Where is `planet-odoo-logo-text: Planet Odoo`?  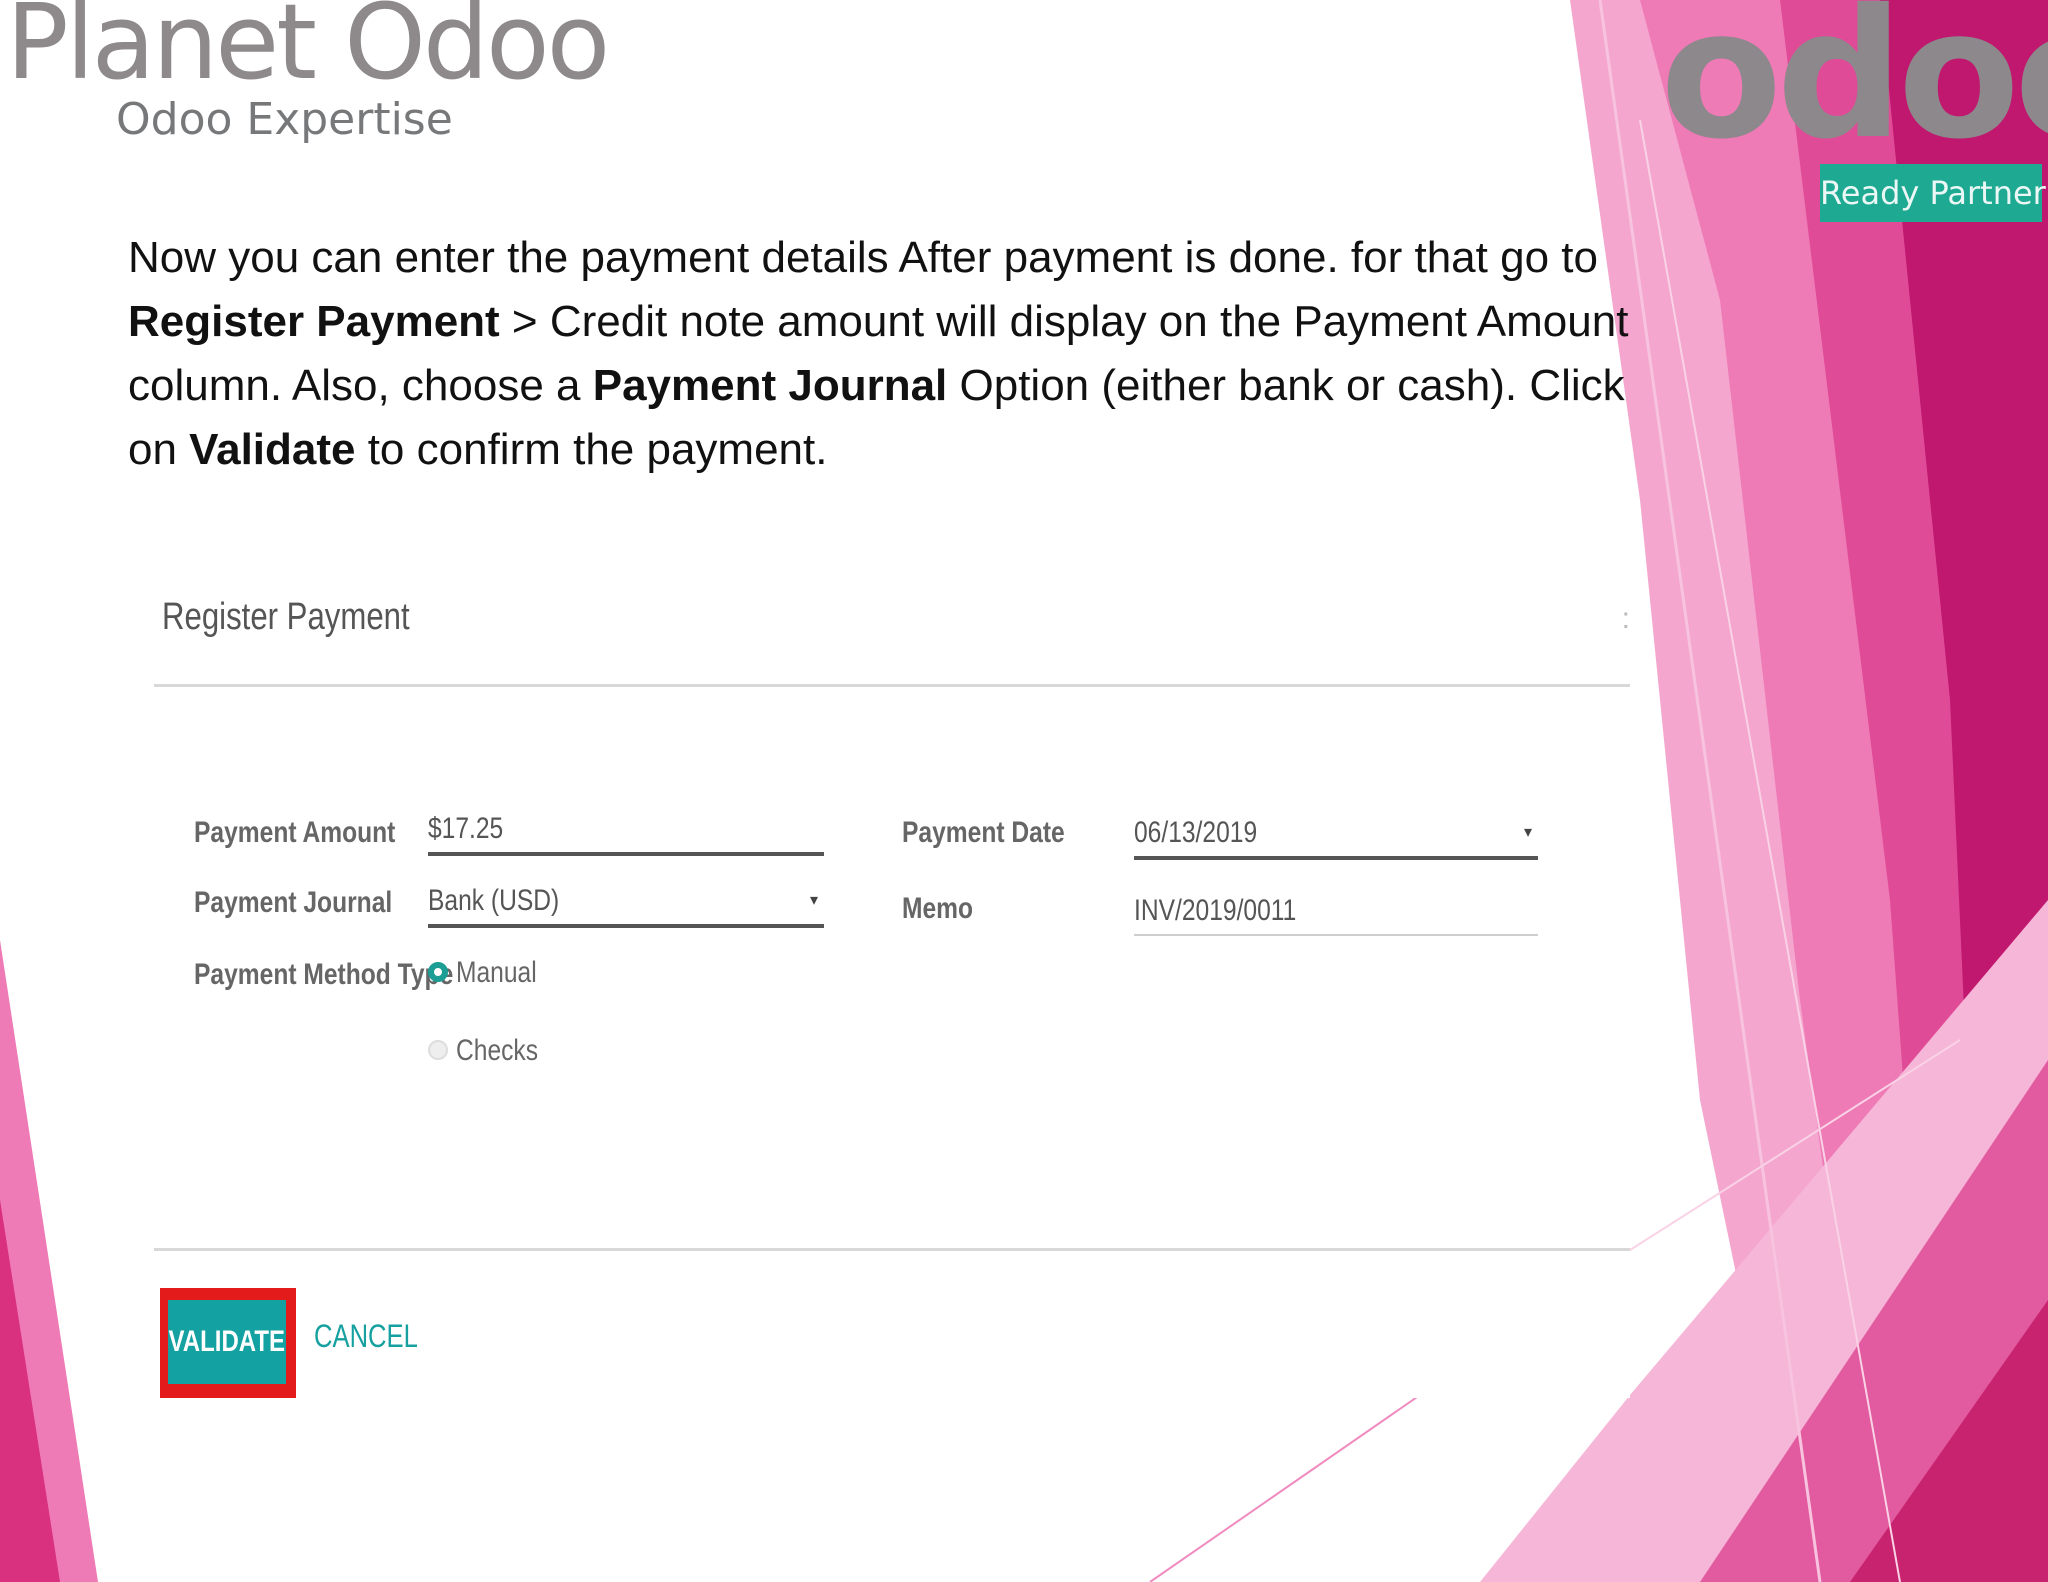 planet-odoo-logo-text: Planet Odoo is located at coordinates (308, 51).